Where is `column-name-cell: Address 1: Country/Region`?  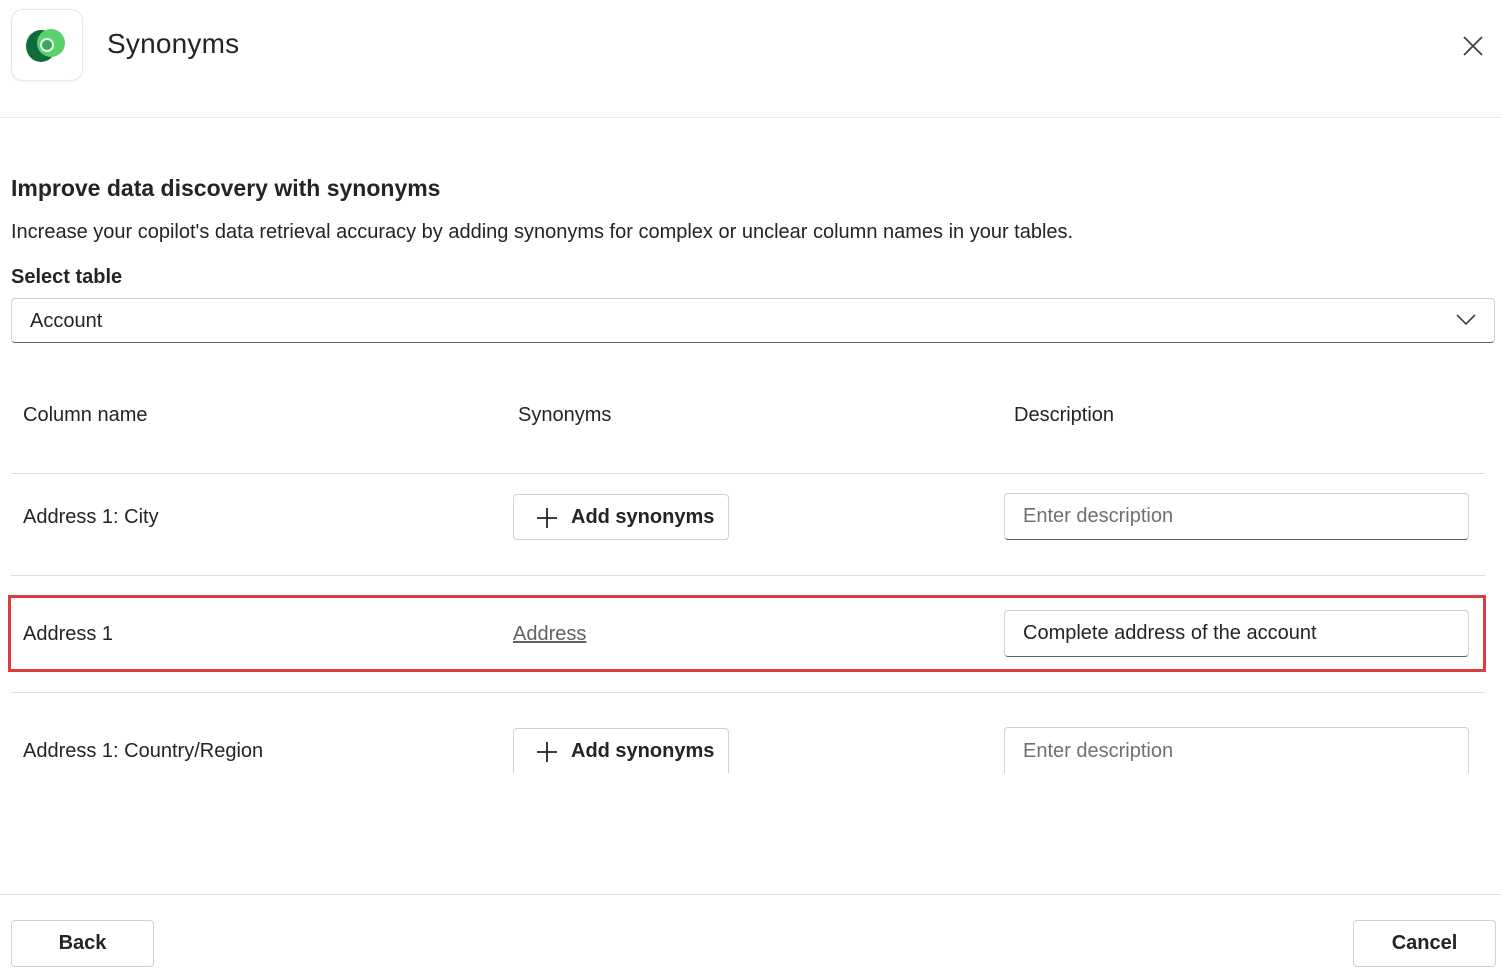 column-name-cell: Address 1: Country/Region is located at coordinates (143, 751).